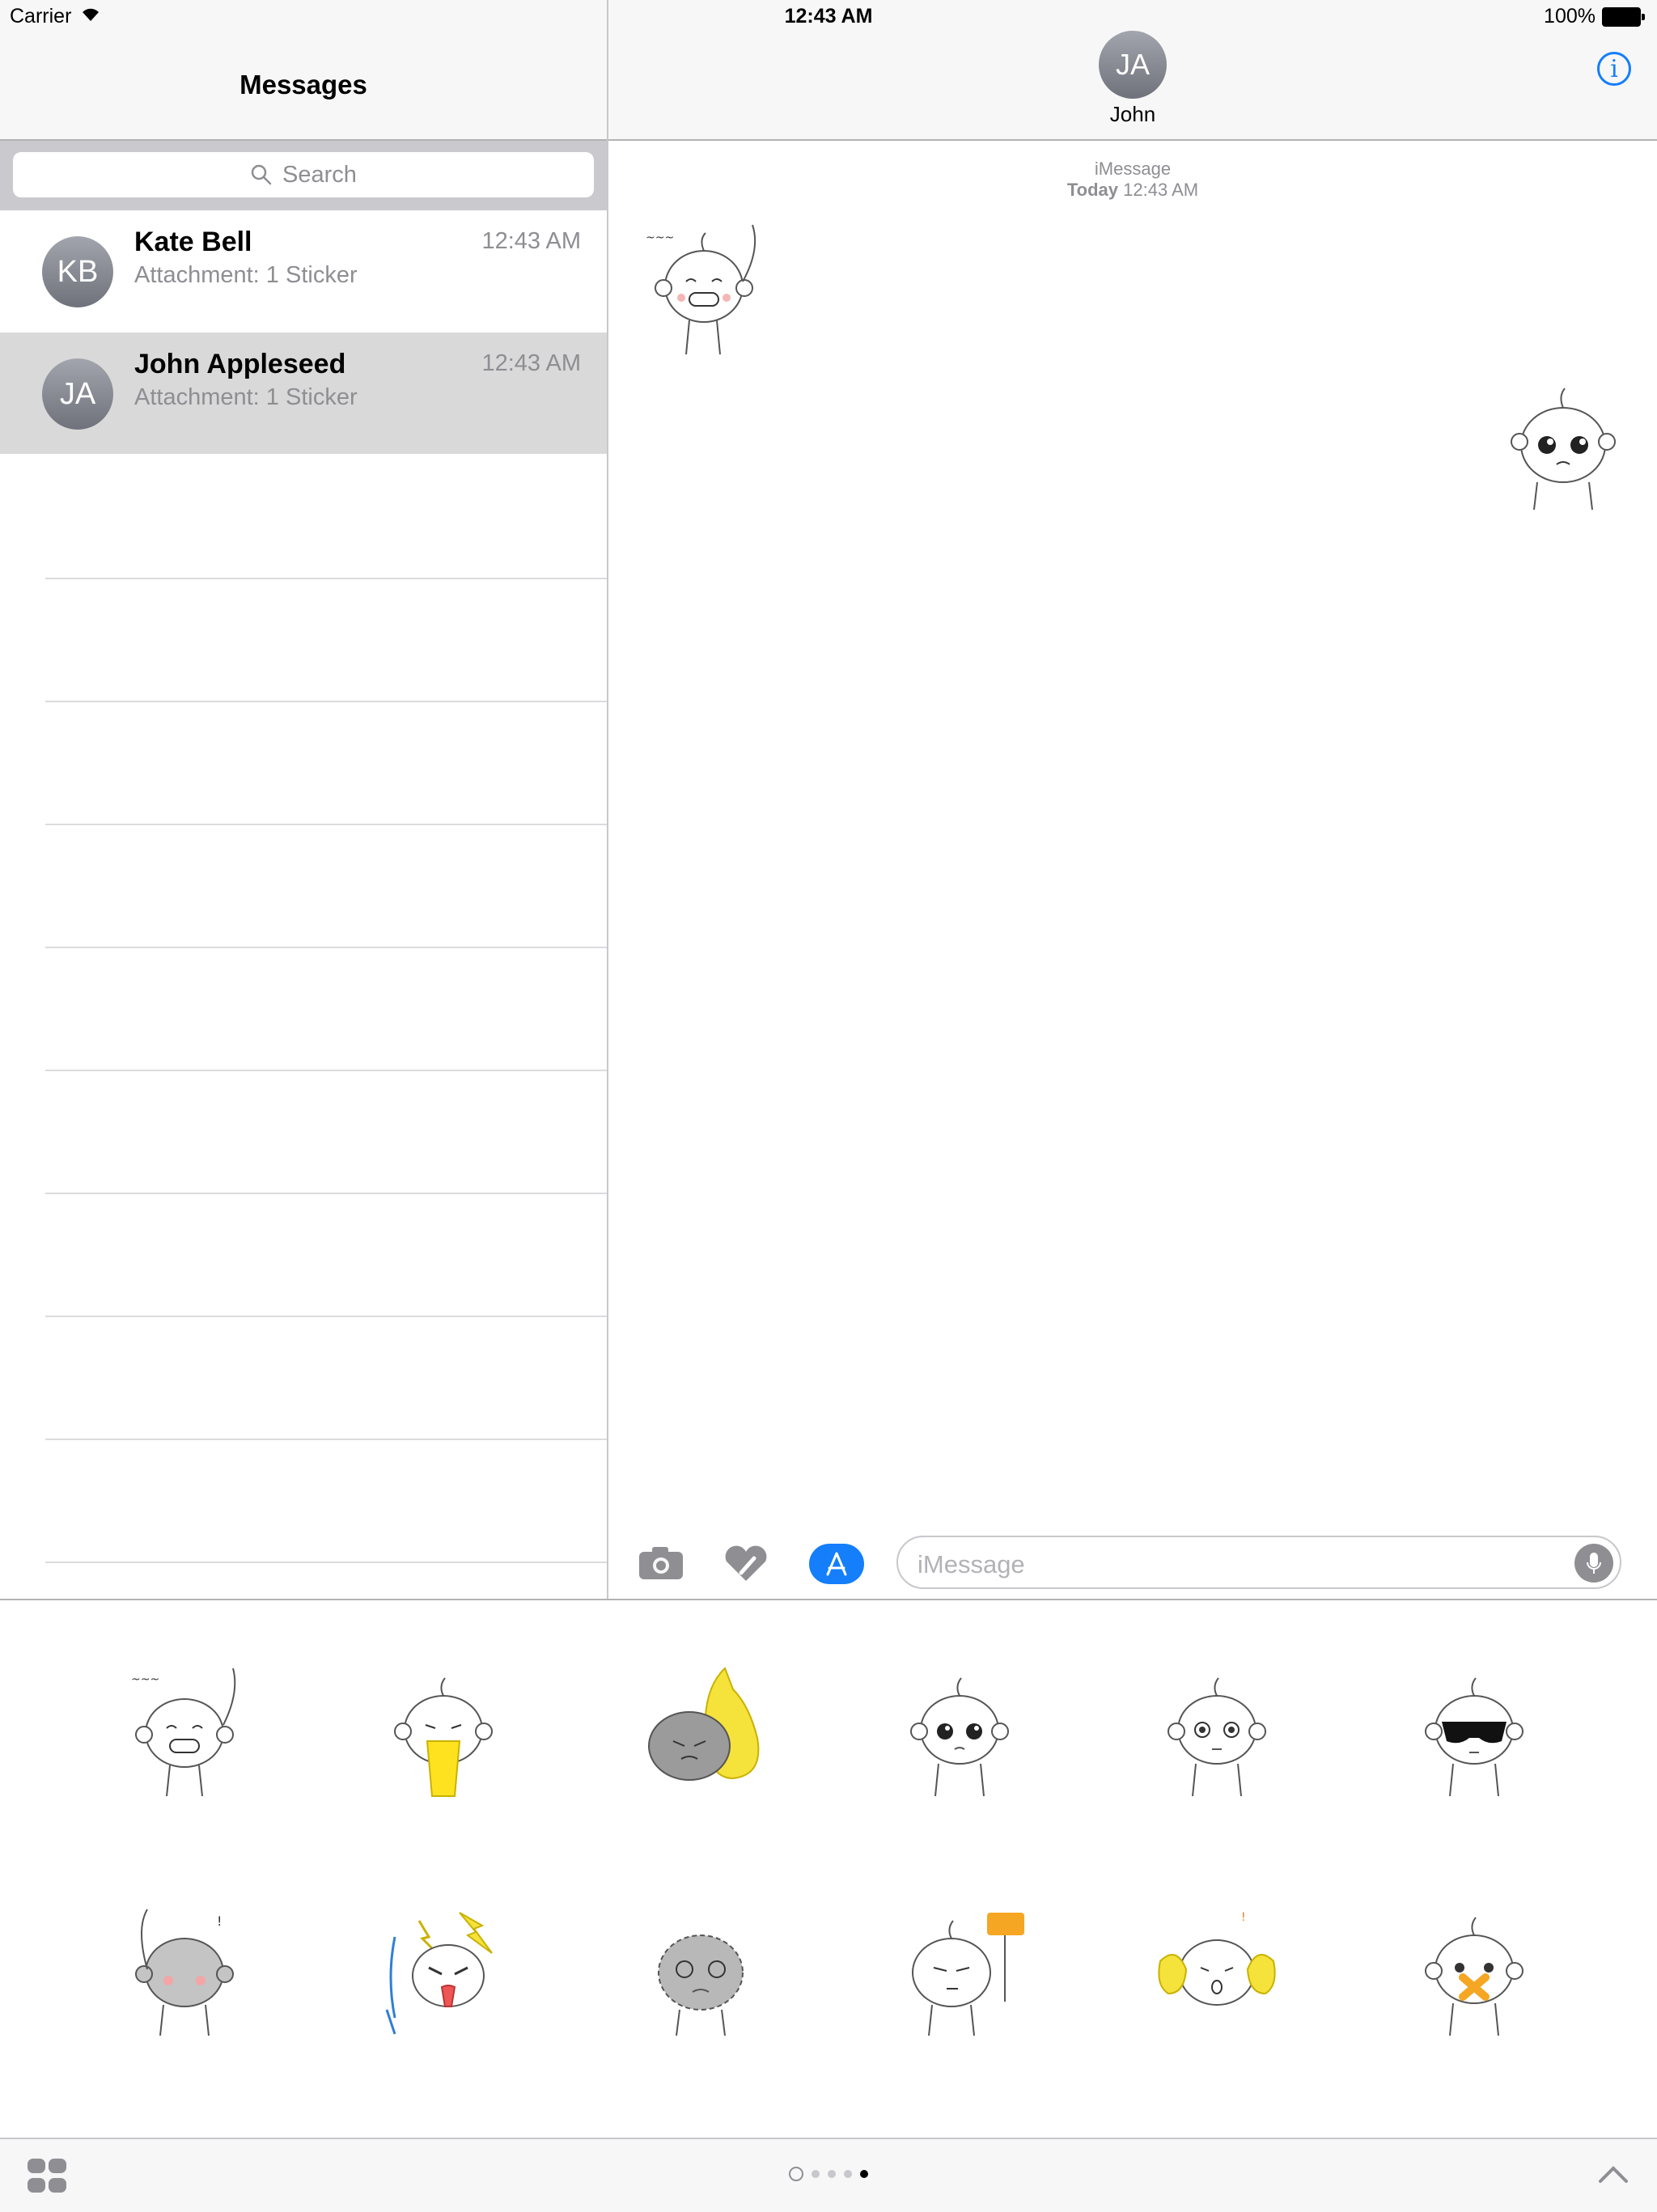  I want to click on page-indicator, so click(828, 2174).